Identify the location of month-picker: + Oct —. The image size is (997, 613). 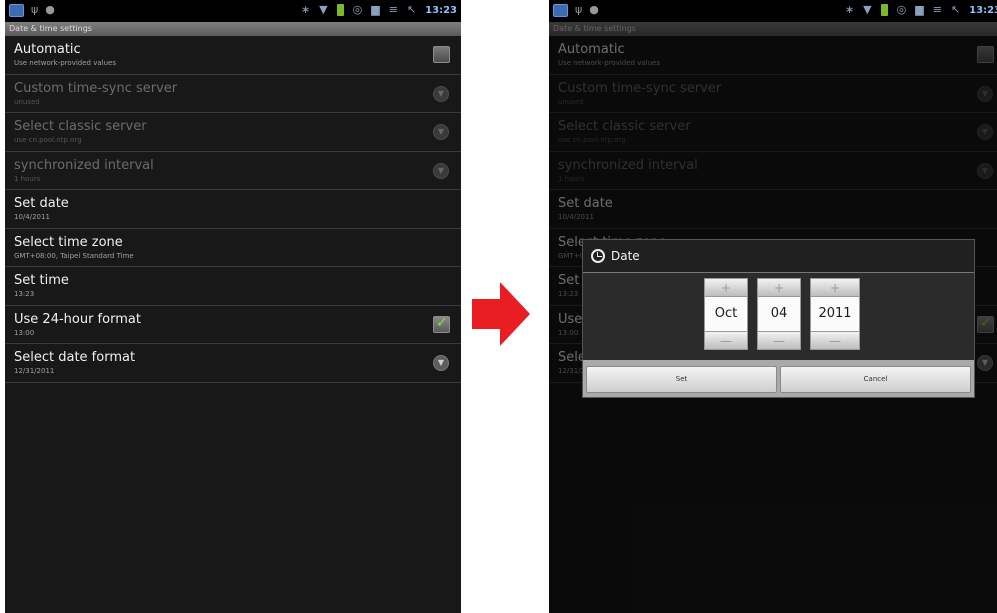
(726, 314).